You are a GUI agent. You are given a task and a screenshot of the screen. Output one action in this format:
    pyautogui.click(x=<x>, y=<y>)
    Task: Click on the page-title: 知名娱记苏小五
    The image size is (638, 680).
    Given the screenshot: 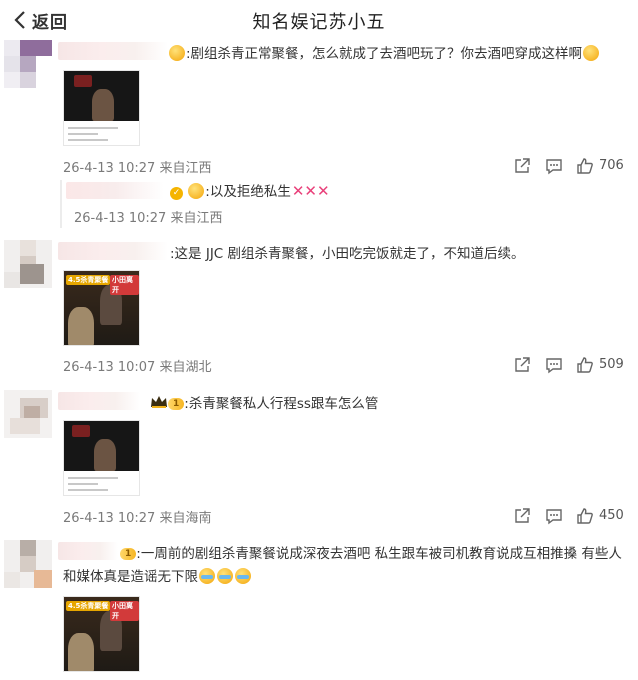 What is the action you would take?
    pyautogui.click(x=319, y=22)
    